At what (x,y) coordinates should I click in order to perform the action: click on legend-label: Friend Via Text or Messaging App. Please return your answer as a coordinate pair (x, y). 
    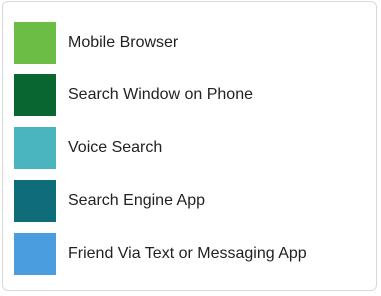
    Looking at the image, I should click on (187, 253).